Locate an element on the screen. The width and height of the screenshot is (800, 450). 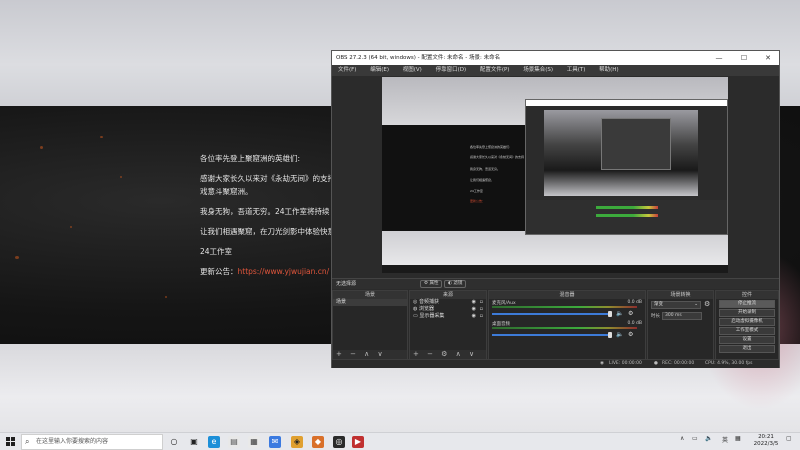
source-item-audio: ◎ 音频捕获 ◉ ▫ is located at coordinates (448, 302).